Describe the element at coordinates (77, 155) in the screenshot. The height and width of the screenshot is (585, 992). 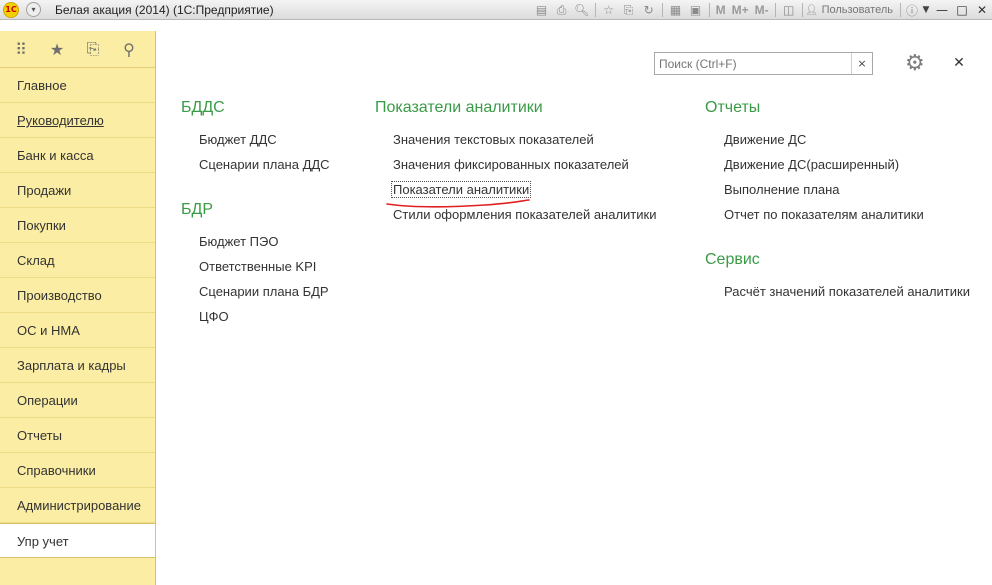
I see `sidebar-item-bank: Банк и касса` at that location.